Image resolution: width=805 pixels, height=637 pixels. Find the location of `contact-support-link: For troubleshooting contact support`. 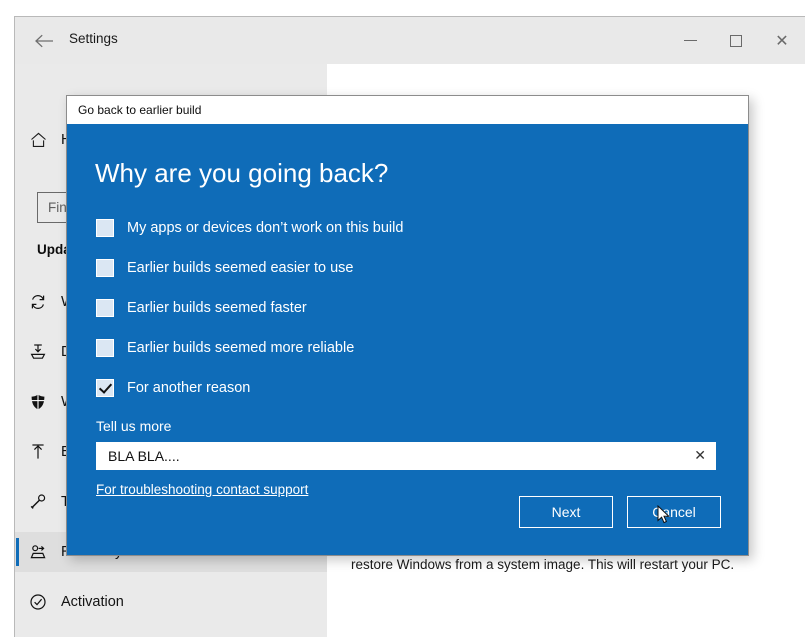

contact-support-link: For troubleshooting contact support is located at coordinates (202, 489).